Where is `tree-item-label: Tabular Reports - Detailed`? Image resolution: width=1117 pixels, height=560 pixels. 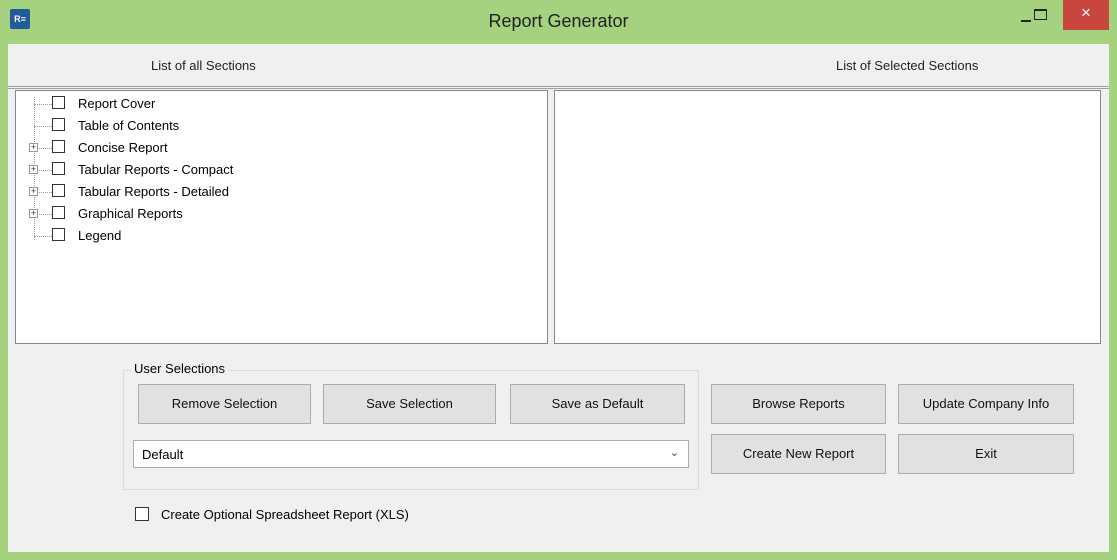
tree-item-label: Tabular Reports - Detailed is located at coordinates (154, 191).